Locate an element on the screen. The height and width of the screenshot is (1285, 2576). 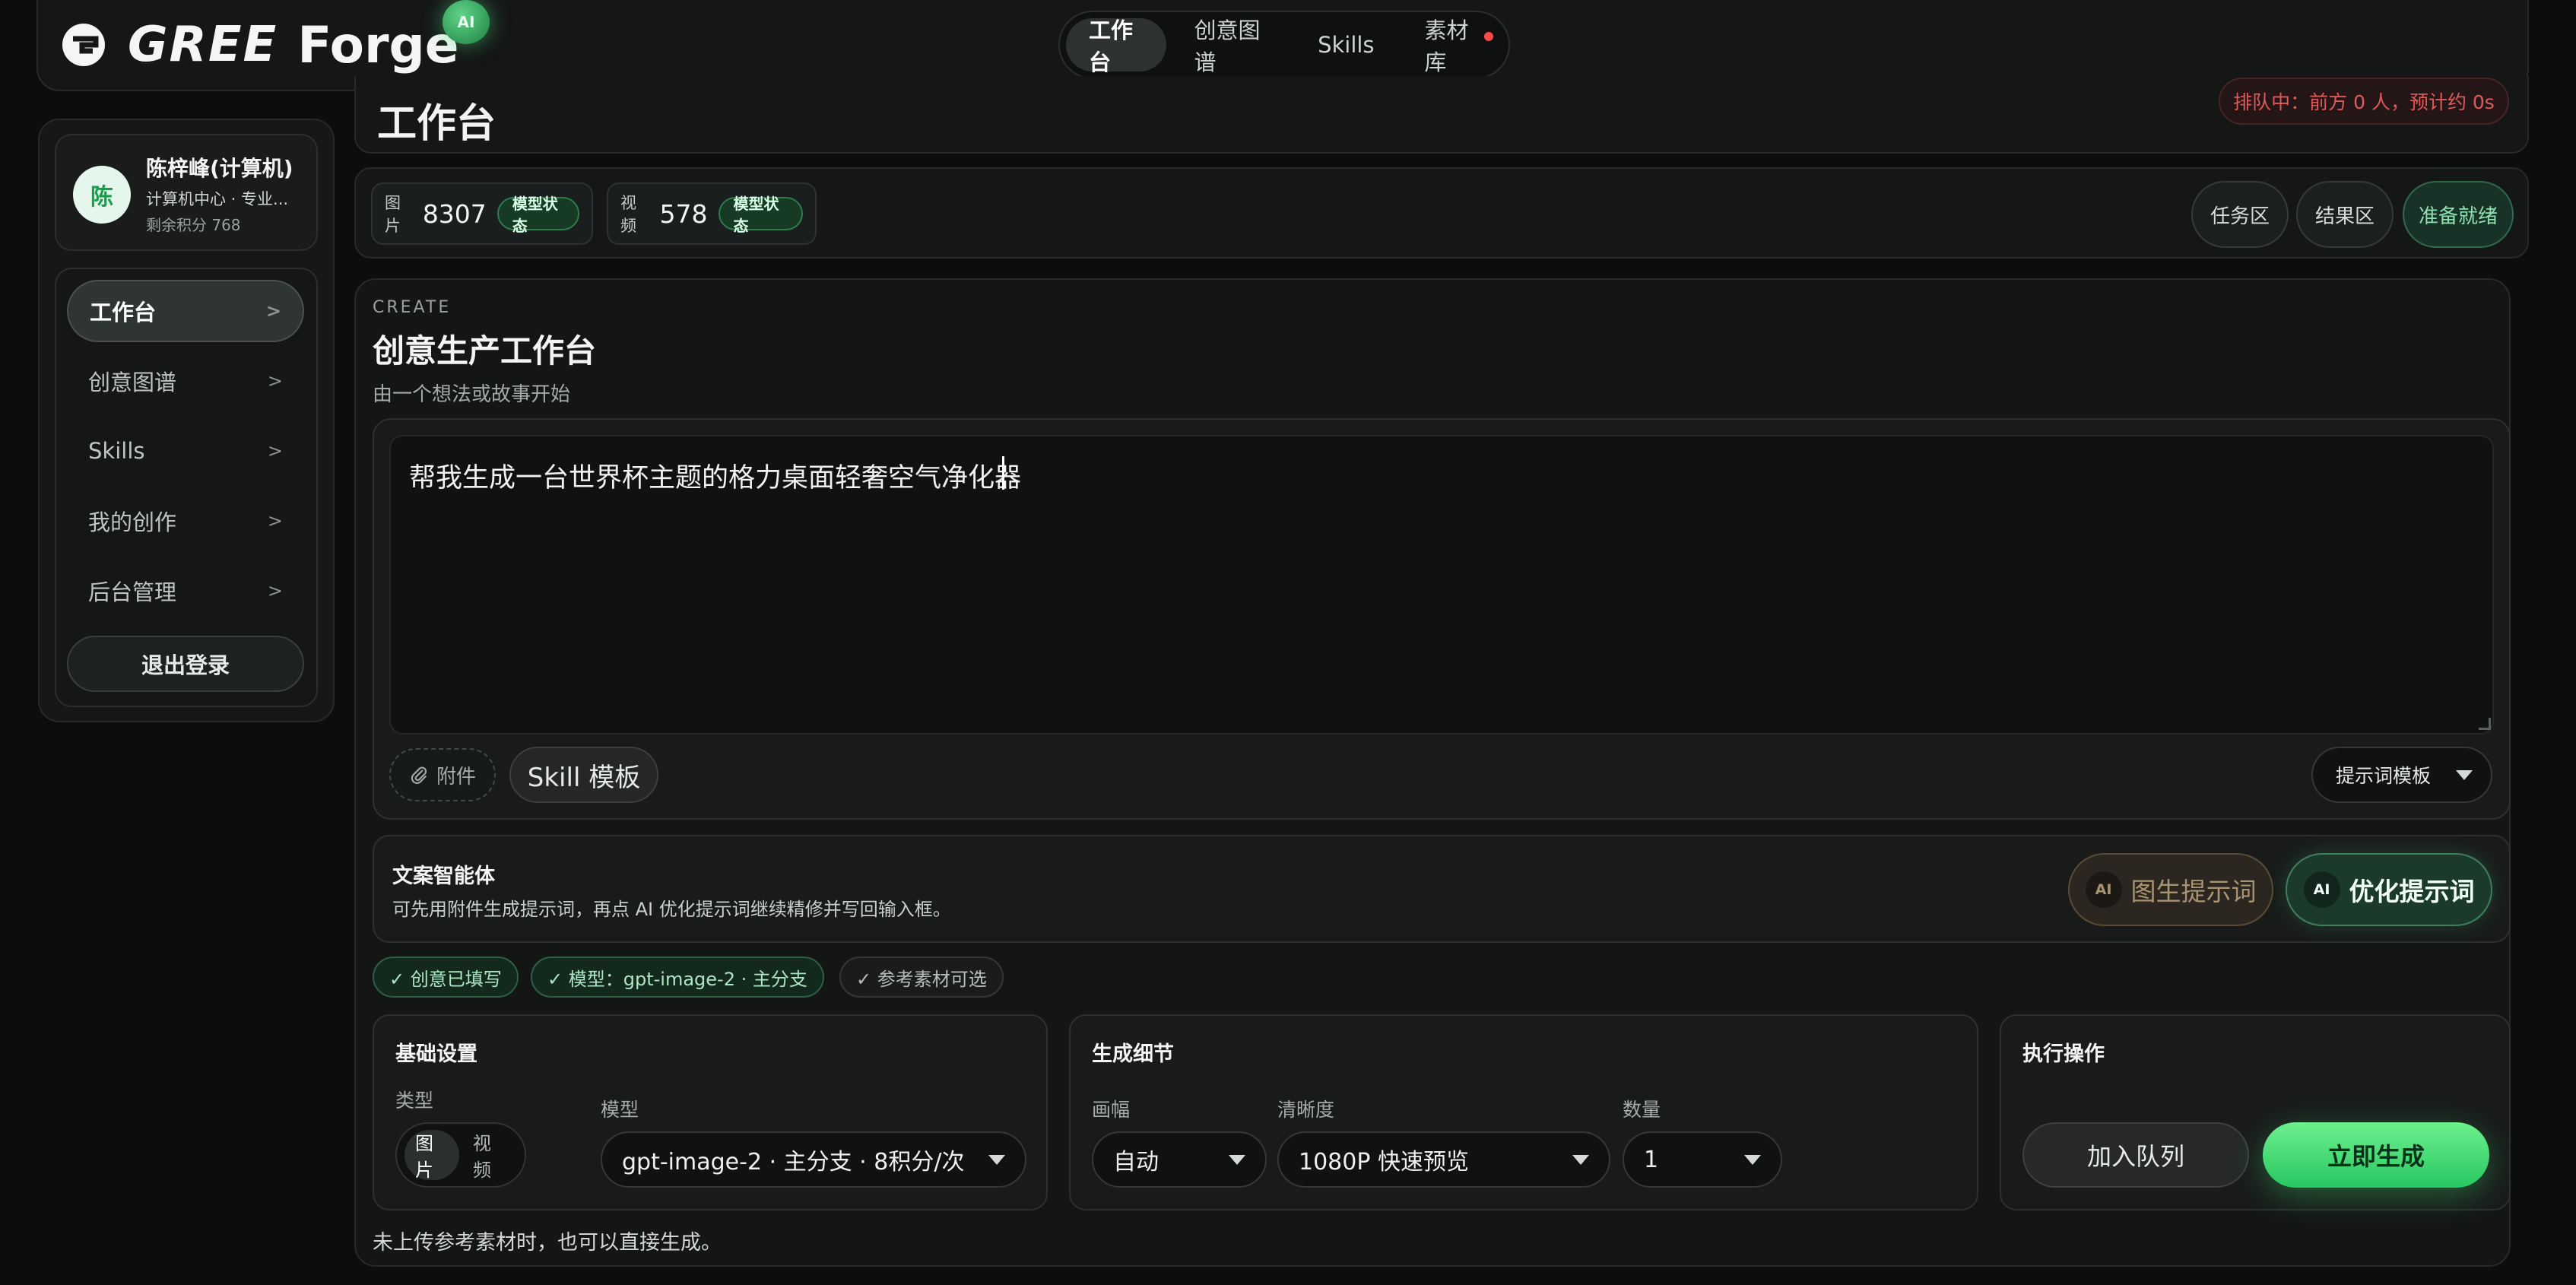
user-points: 剩余积分 768 is located at coordinates (193, 225).